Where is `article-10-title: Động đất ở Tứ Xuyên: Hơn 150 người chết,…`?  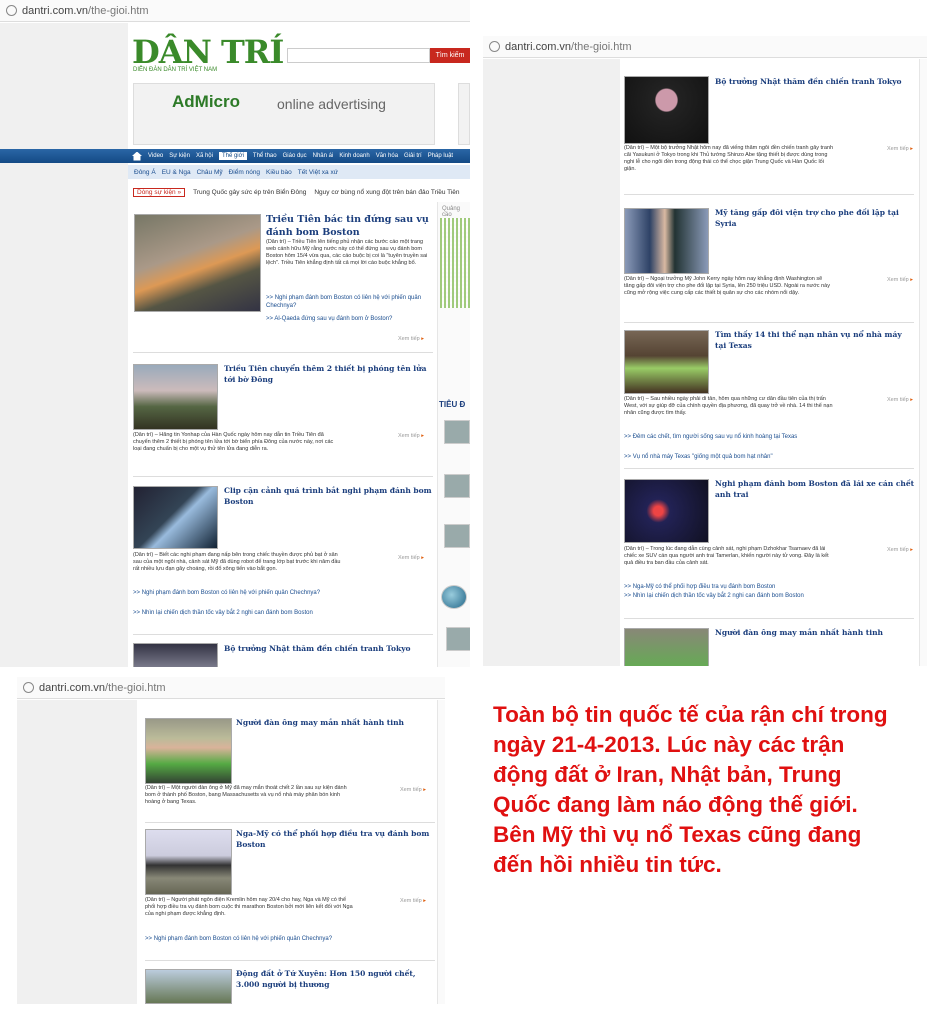
article-10-title: Động đất ở Tứ Xuyên: Hơn 150 người chết,… is located at coordinates (336, 979).